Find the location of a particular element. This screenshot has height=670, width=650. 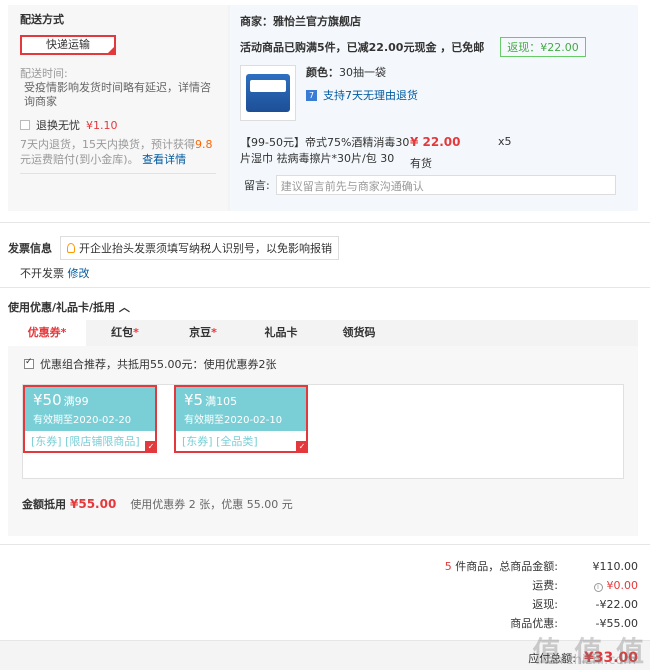

goods-total-value: ¥110.00 is located at coordinates (615, 566).